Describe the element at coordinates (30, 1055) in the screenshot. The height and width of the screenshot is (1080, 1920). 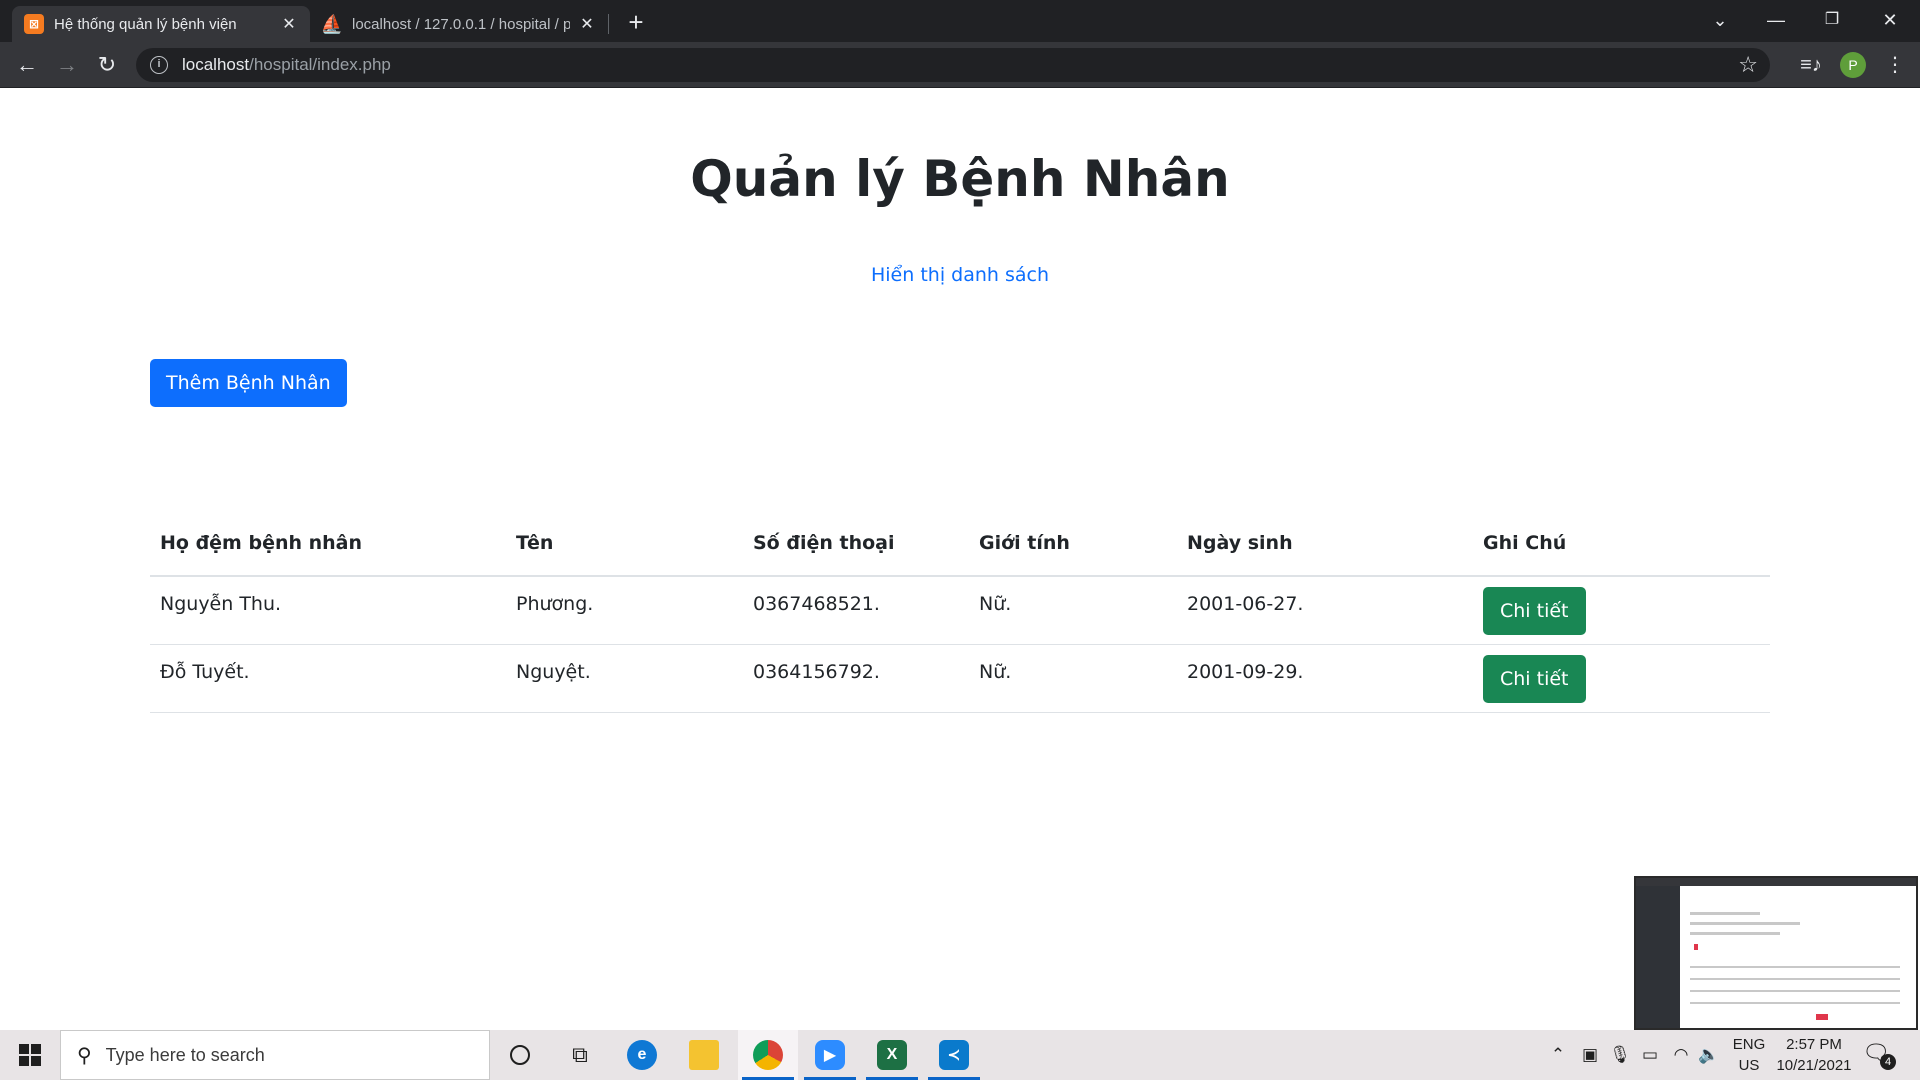
I see `start-button` at that location.